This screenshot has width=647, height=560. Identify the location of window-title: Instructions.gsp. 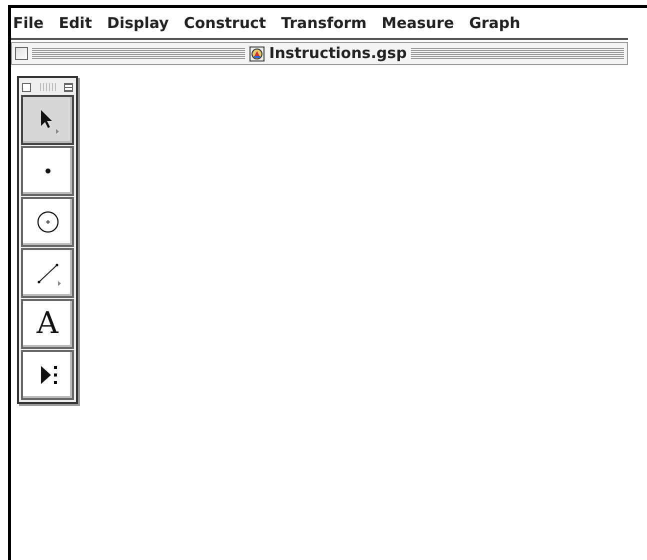
(338, 53).